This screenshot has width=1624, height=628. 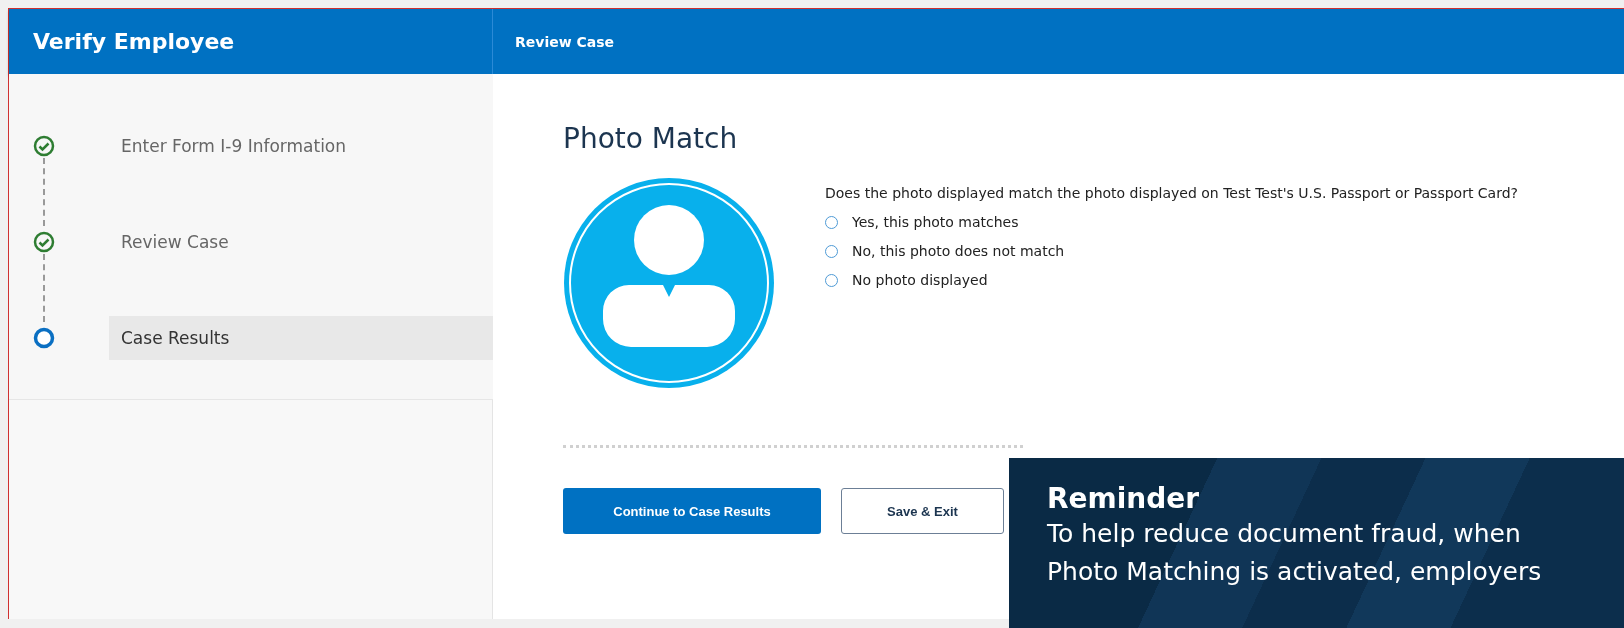 What do you see at coordinates (564, 42) in the screenshot?
I see `section-title: Review Case` at bounding box center [564, 42].